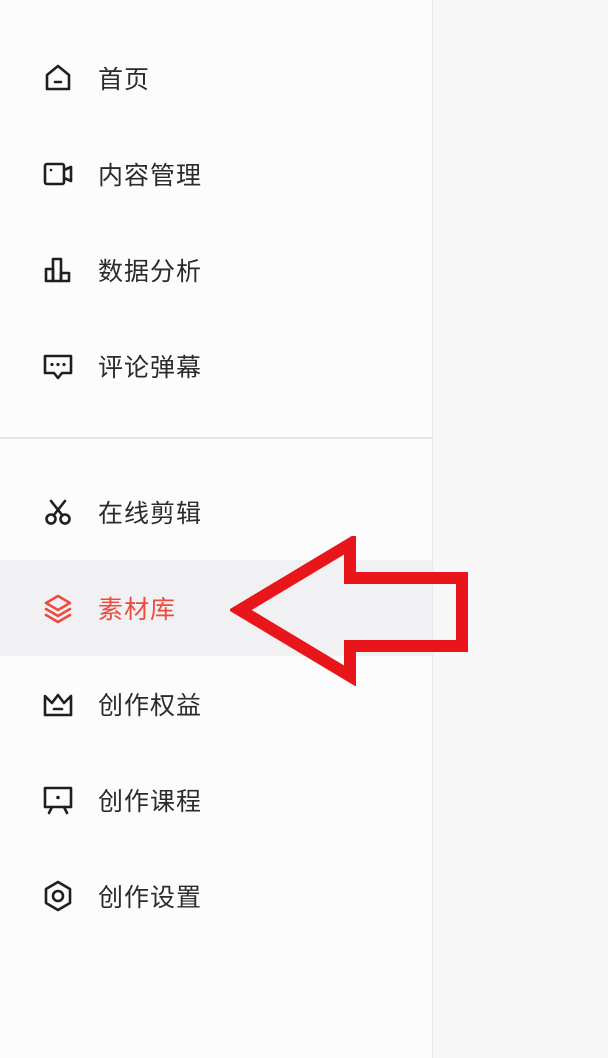 Image resolution: width=608 pixels, height=1058 pixels. Describe the element at coordinates (150, 367) in the screenshot. I see `sidebar-item-label: 评论弹幕` at that location.